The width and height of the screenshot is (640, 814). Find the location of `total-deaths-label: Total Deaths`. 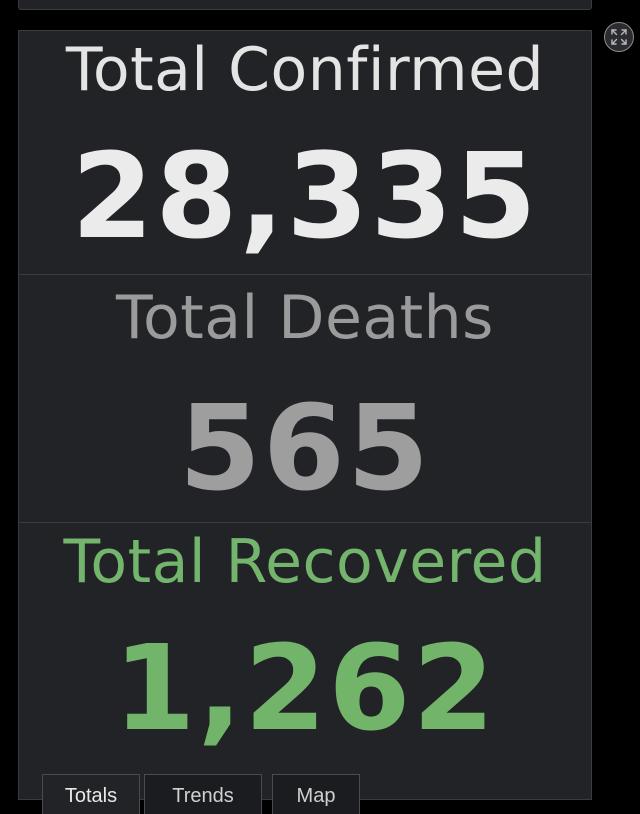

total-deaths-label: Total Deaths is located at coordinates (305, 318).